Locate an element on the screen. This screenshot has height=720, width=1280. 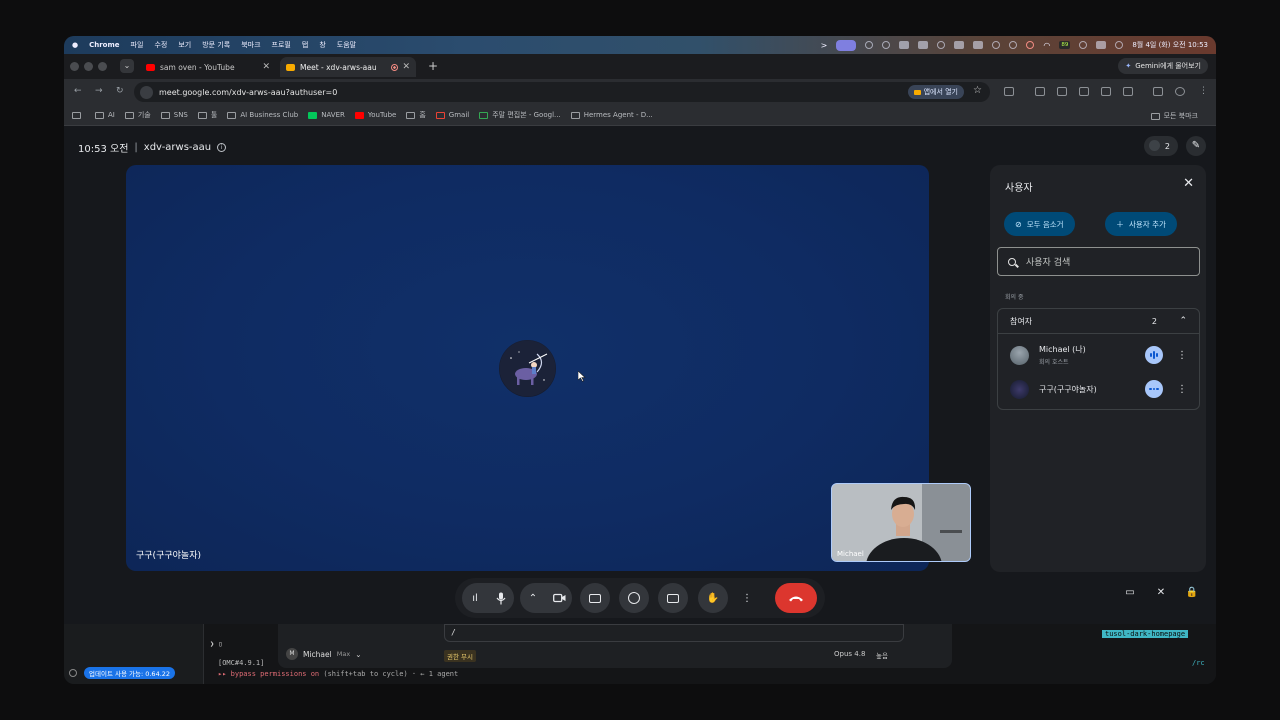
url-text: meet.google.com/xdv-arws-aau?authuser=0 is located at coordinates (248, 92).